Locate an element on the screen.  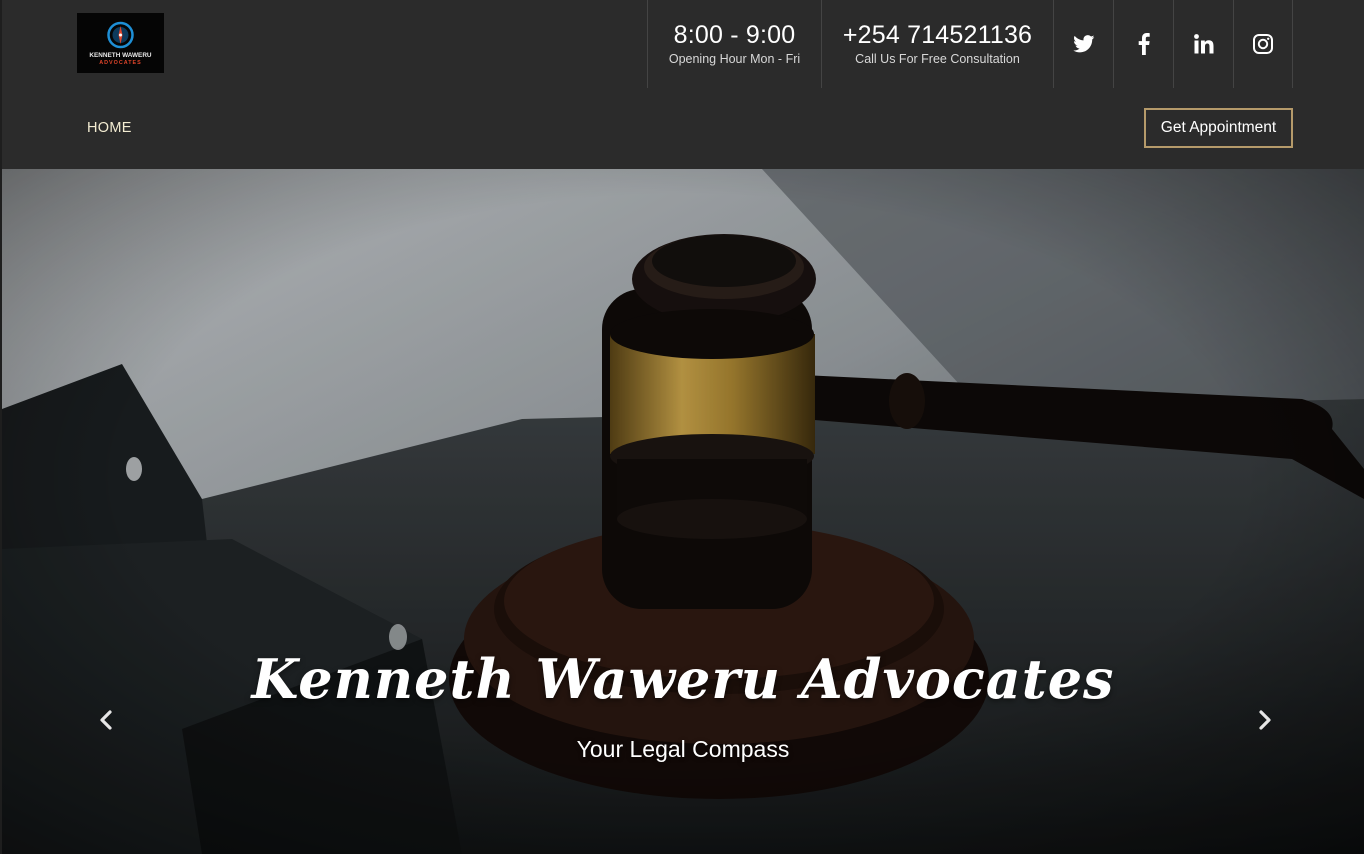
compass-logo-icon: KENNETH WAWERU ADVOCATES is located at coordinates (120, 43).